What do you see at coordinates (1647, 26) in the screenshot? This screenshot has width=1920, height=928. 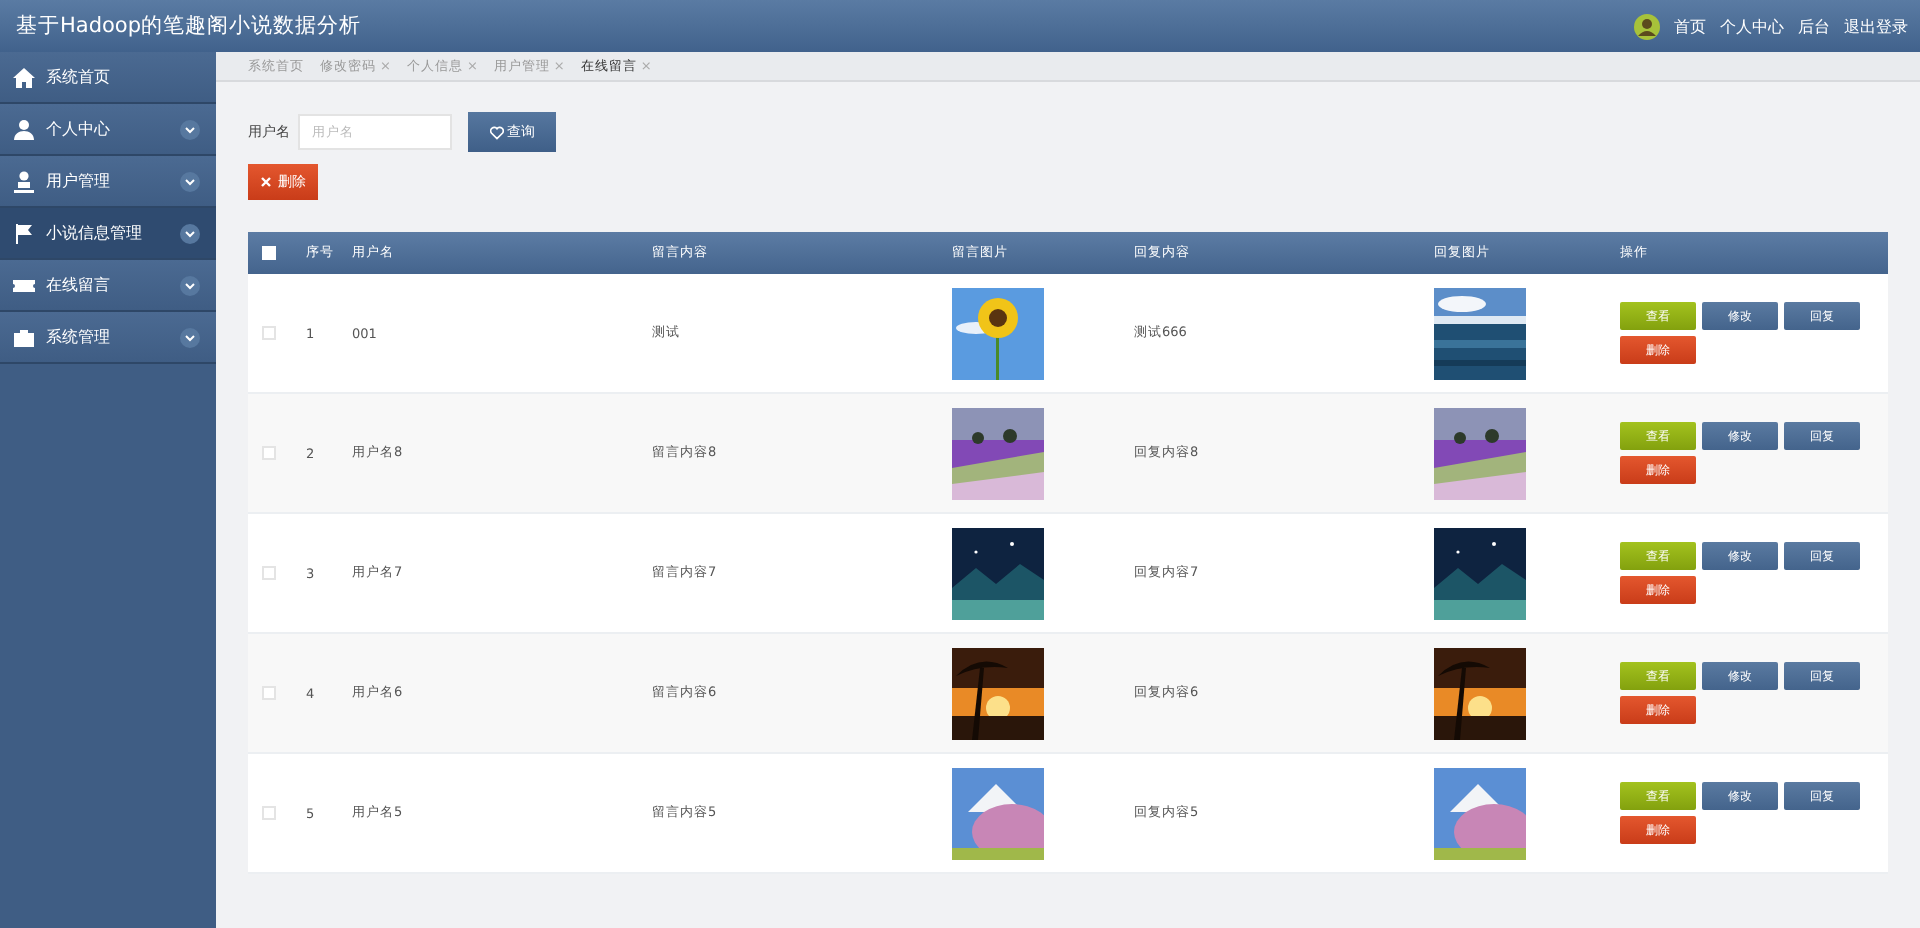 I see `avatar-icon` at bounding box center [1647, 26].